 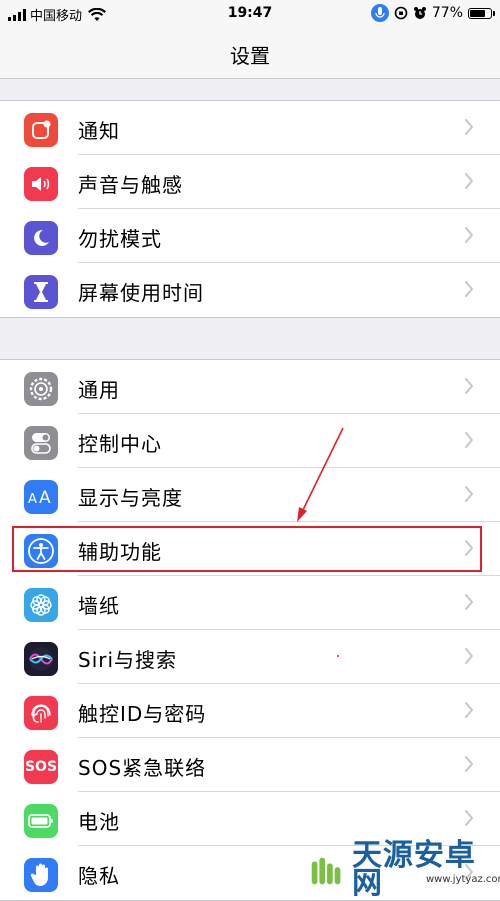 I want to click on watermark: 天源安卓网 www.jytyaz.com, so click(x=403, y=869).